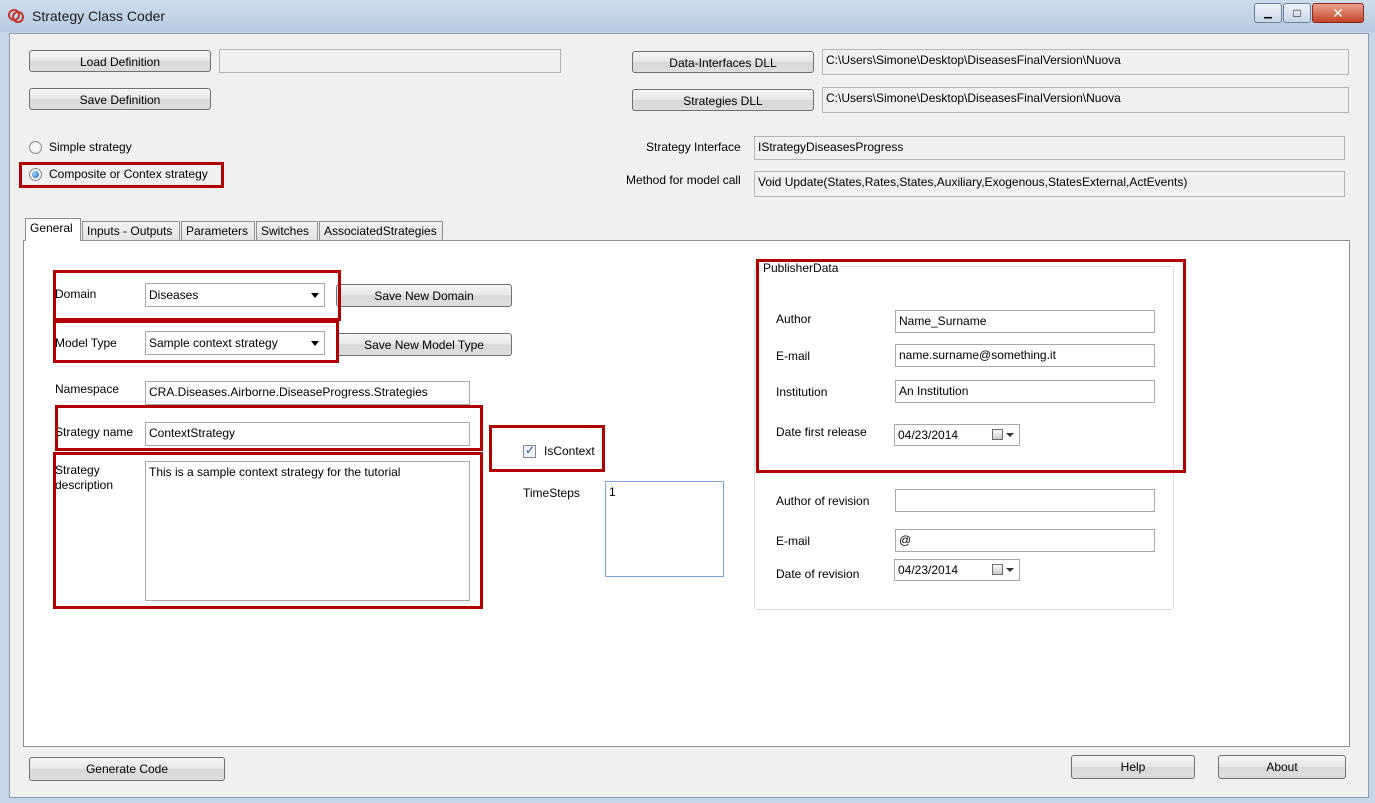  What do you see at coordinates (197, 295) in the screenshot?
I see `highlight-domain` at bounding box center [197, 295].